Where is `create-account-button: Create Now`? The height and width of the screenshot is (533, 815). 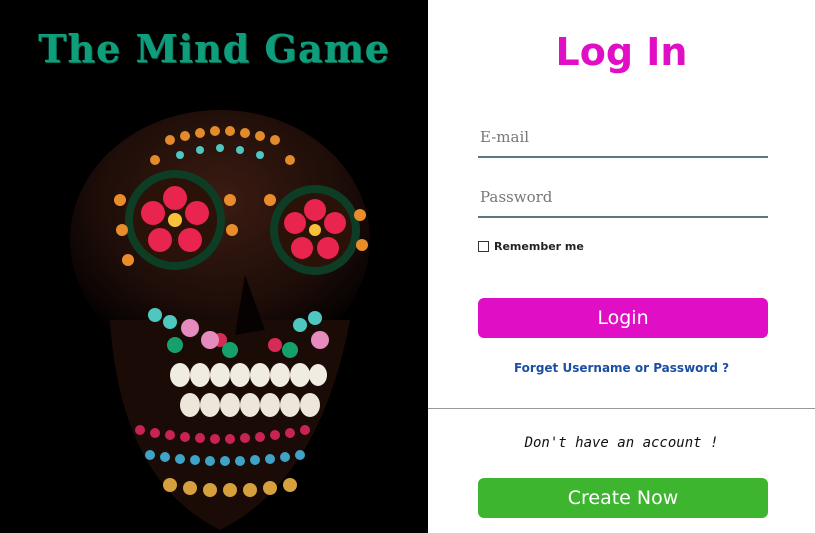
create-account-button: Create Now is located at coordinates (623, 498).